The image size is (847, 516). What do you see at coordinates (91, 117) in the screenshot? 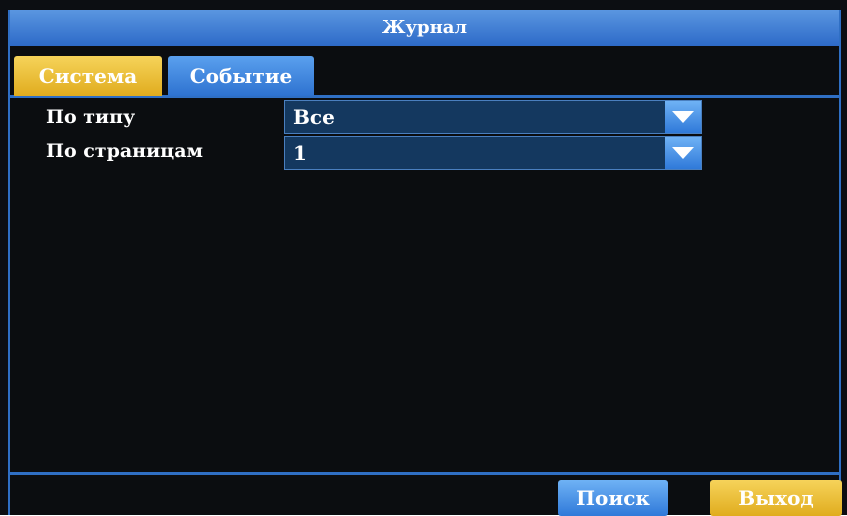
I see `type-filter-label: По типу` at bounding box center [91, 117].